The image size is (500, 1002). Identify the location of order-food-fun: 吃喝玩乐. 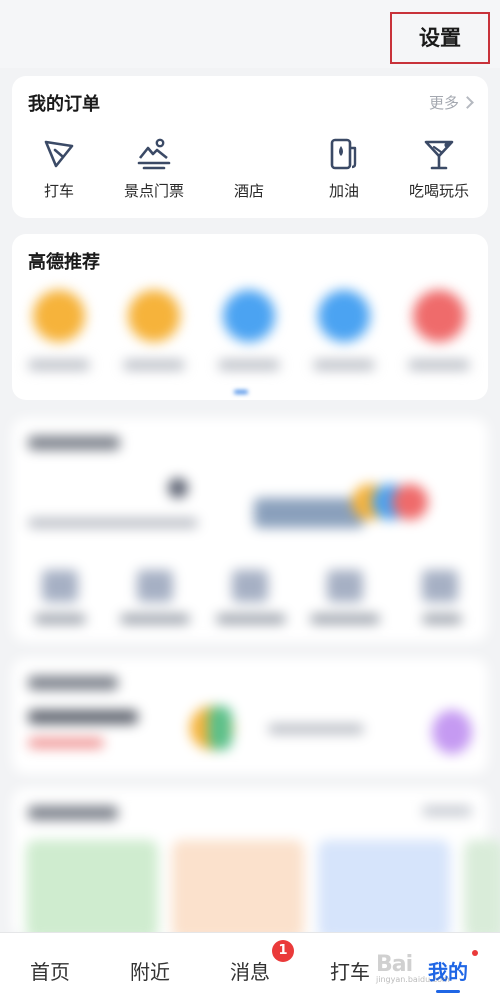
(439, 168).